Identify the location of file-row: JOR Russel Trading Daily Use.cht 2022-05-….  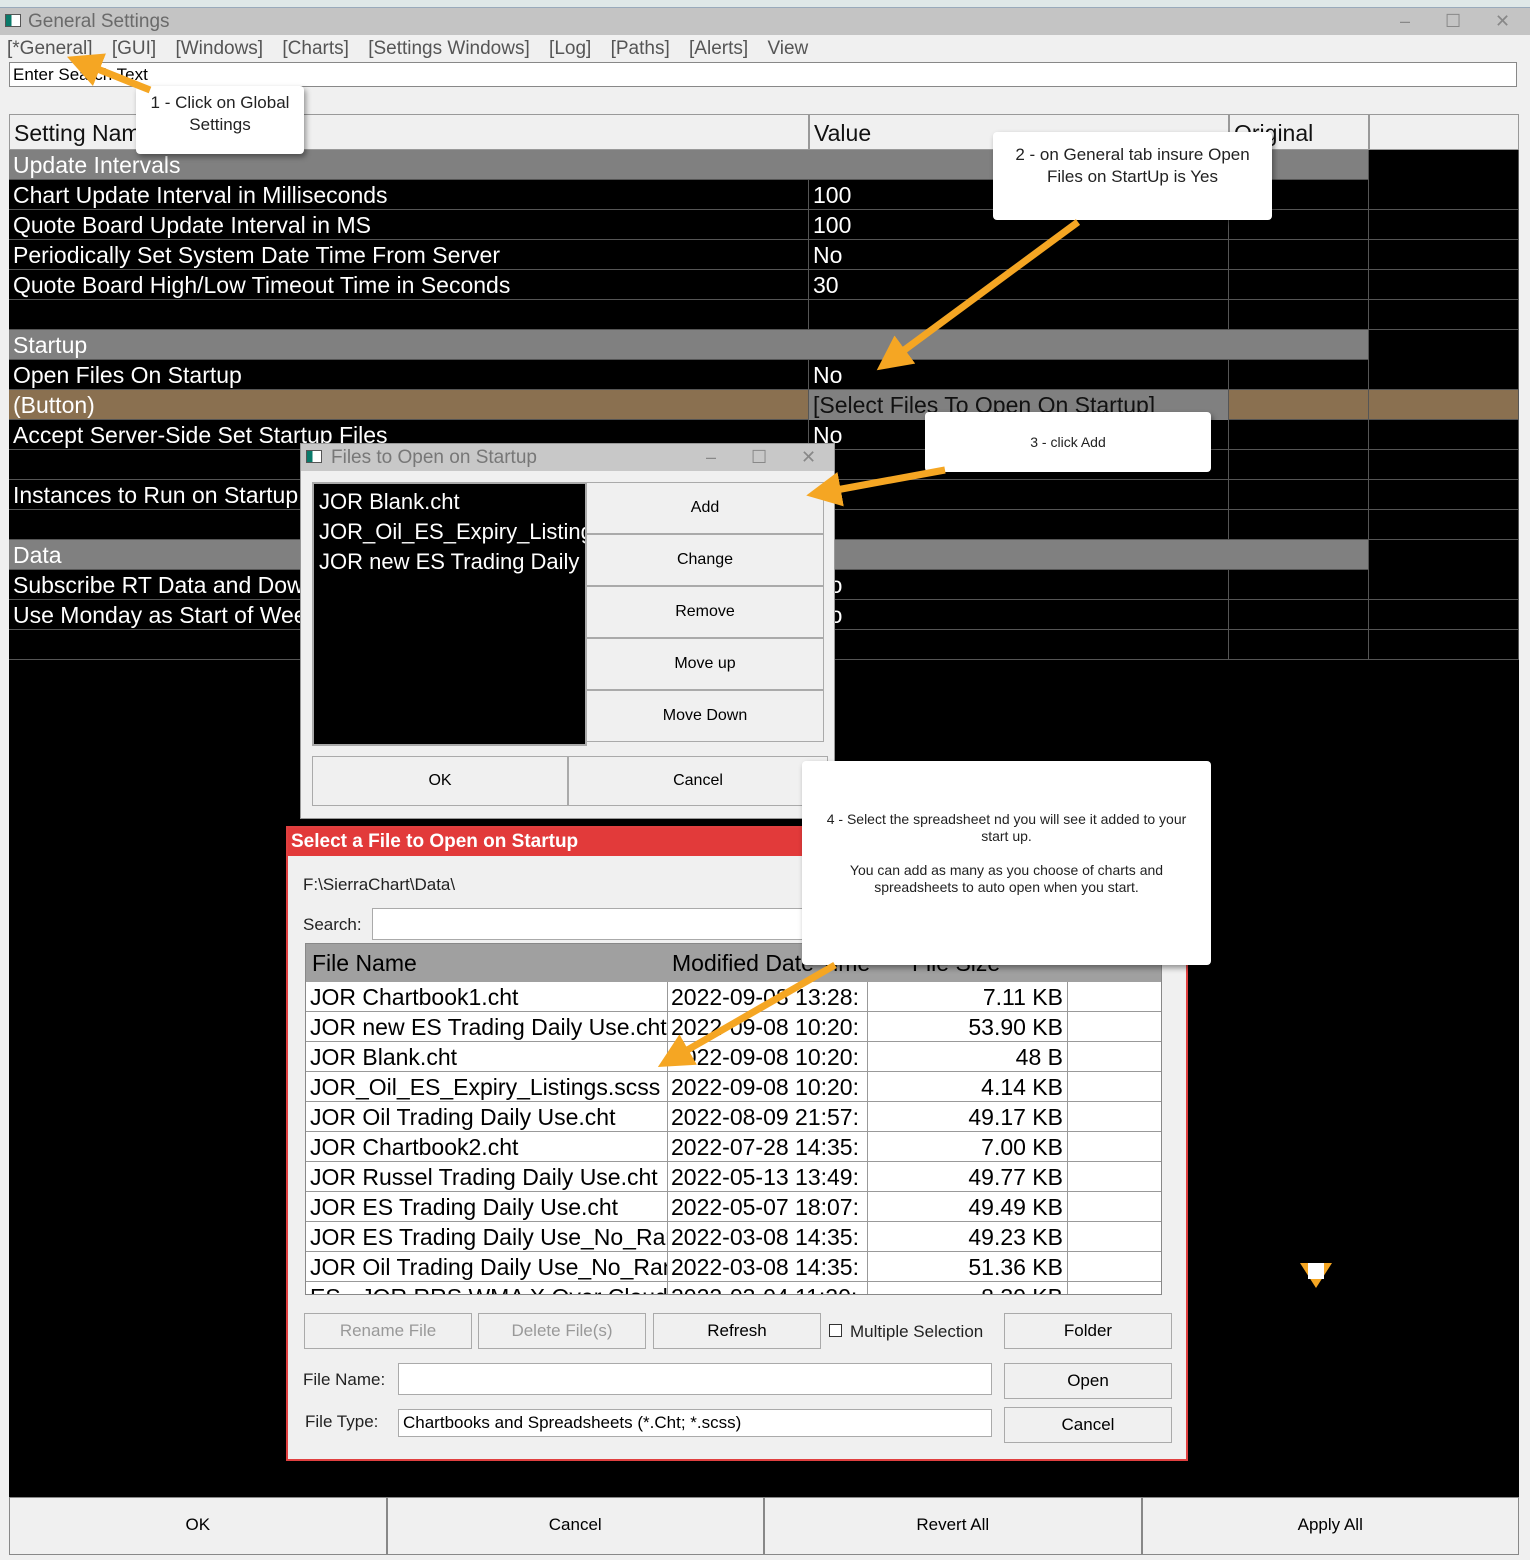
(733, 1177).